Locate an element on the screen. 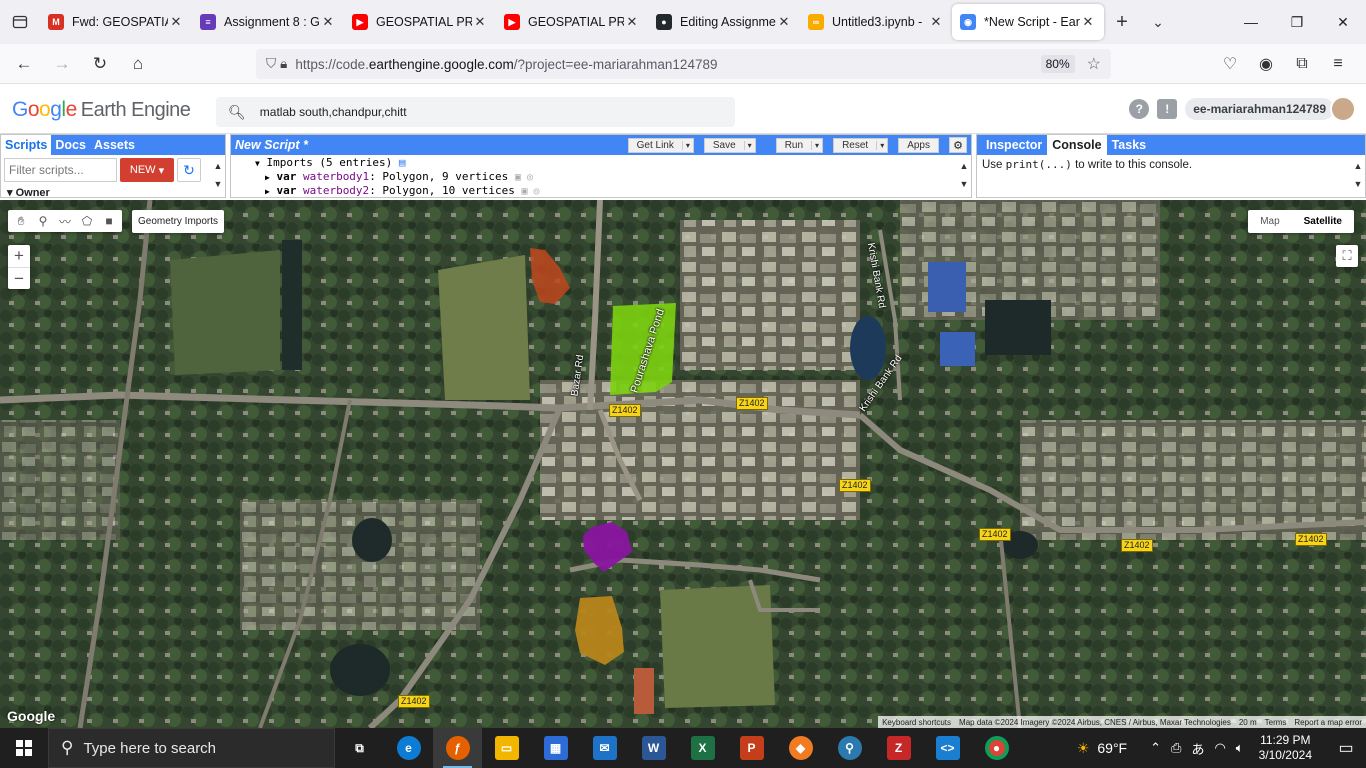  weather-widget: ☀ 69°F is located at coordinates (1102, 748).